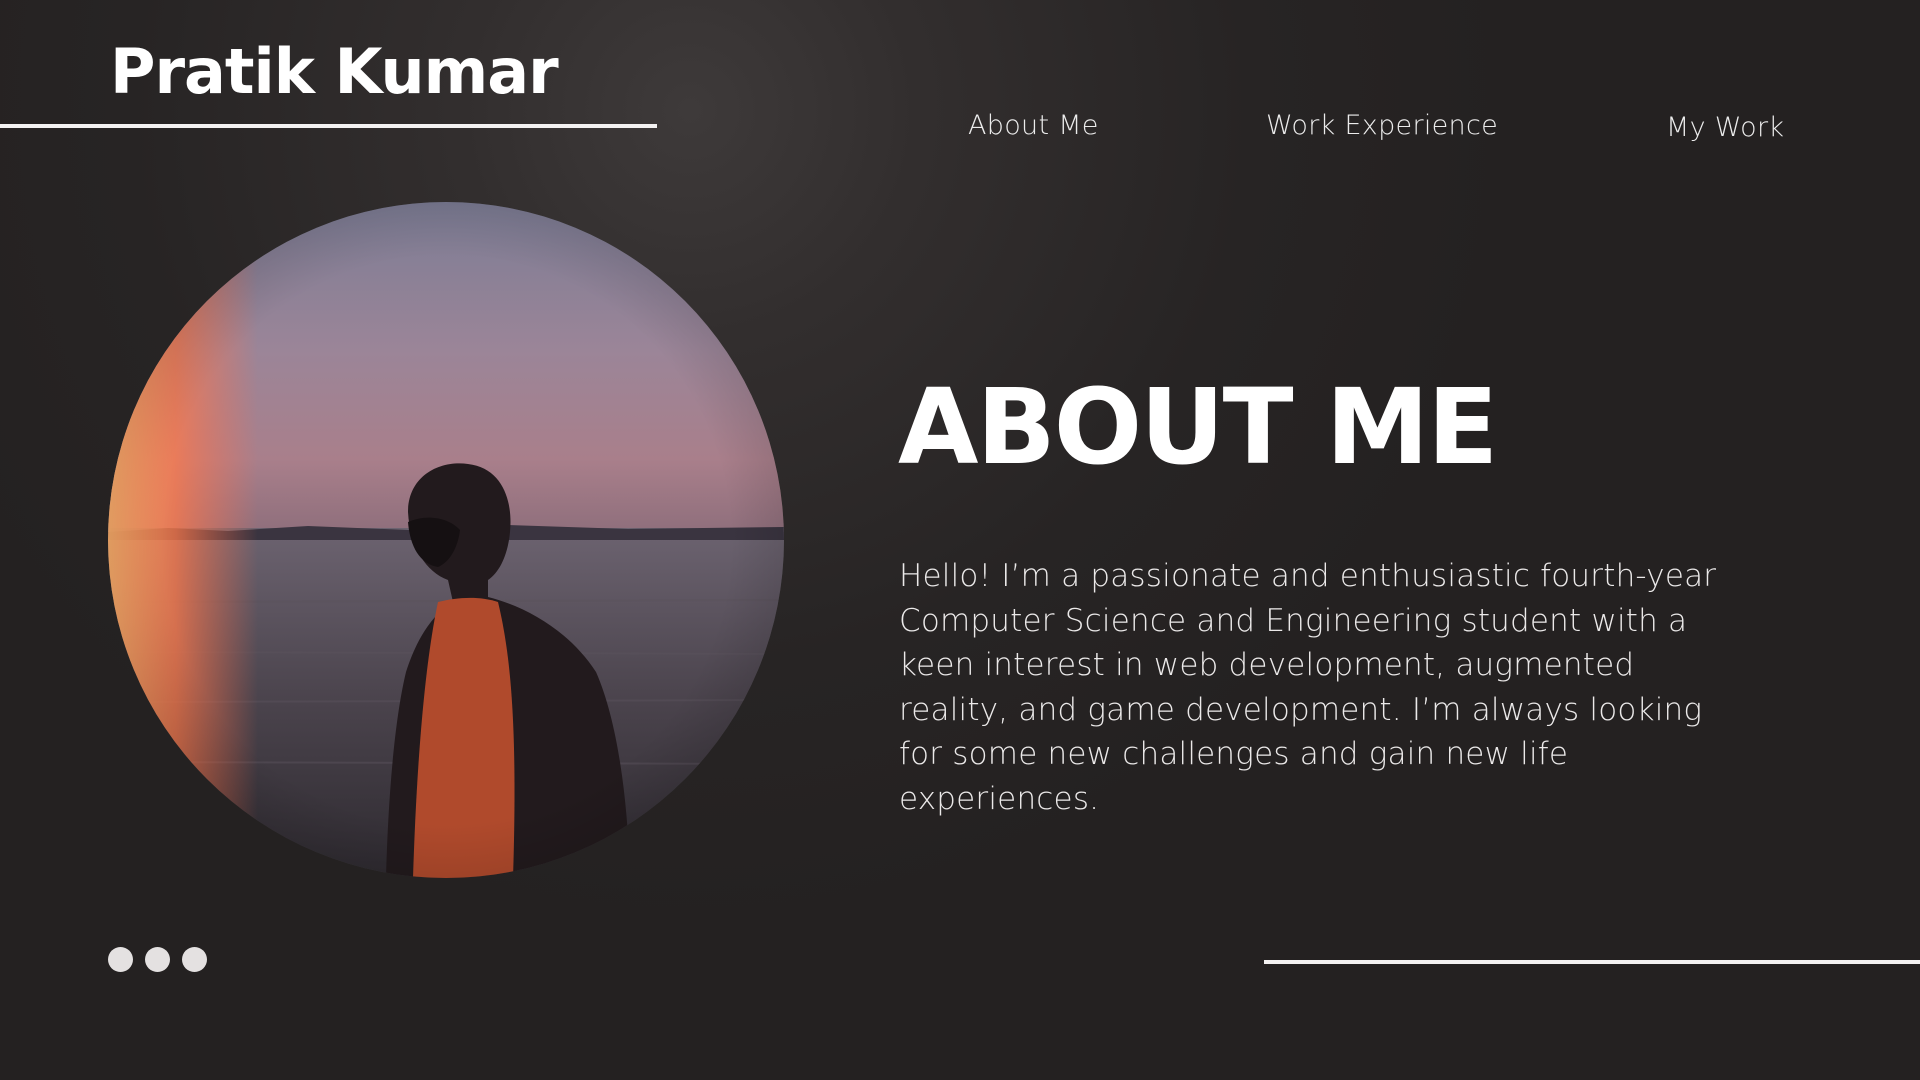  What do you see at coordinates (1725, 128) in the screenshot?
I see `nav-link-my-work: My Work` at bounding box center [1725, 128].